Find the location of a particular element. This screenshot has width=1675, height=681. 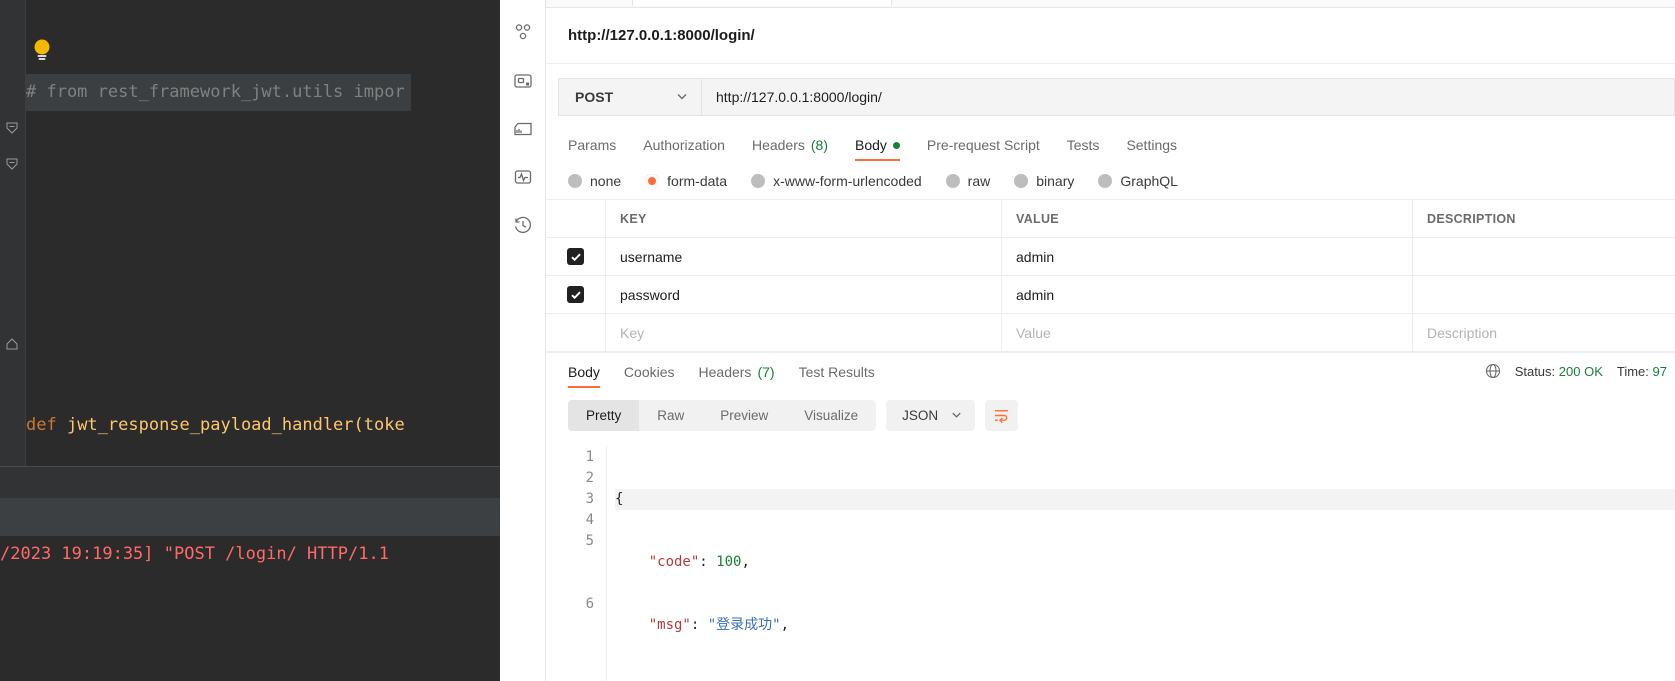

apis-icon is located at coordinates (523, 81).